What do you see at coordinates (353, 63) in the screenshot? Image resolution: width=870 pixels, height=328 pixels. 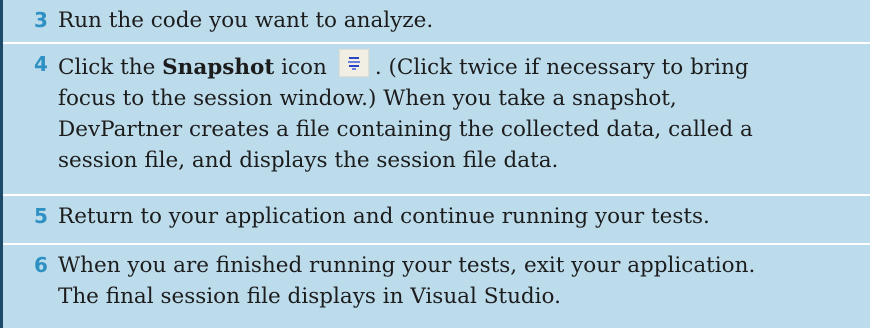 I see `snapshot-icon` at bounding box center [353, 63].